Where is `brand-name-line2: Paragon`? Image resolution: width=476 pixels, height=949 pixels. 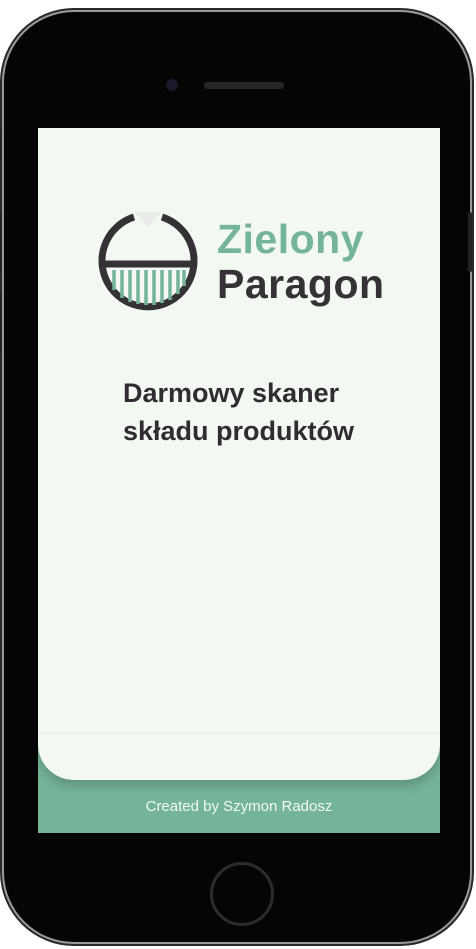 brand-name-line2: Paragon is located at coordinates (301, 284).